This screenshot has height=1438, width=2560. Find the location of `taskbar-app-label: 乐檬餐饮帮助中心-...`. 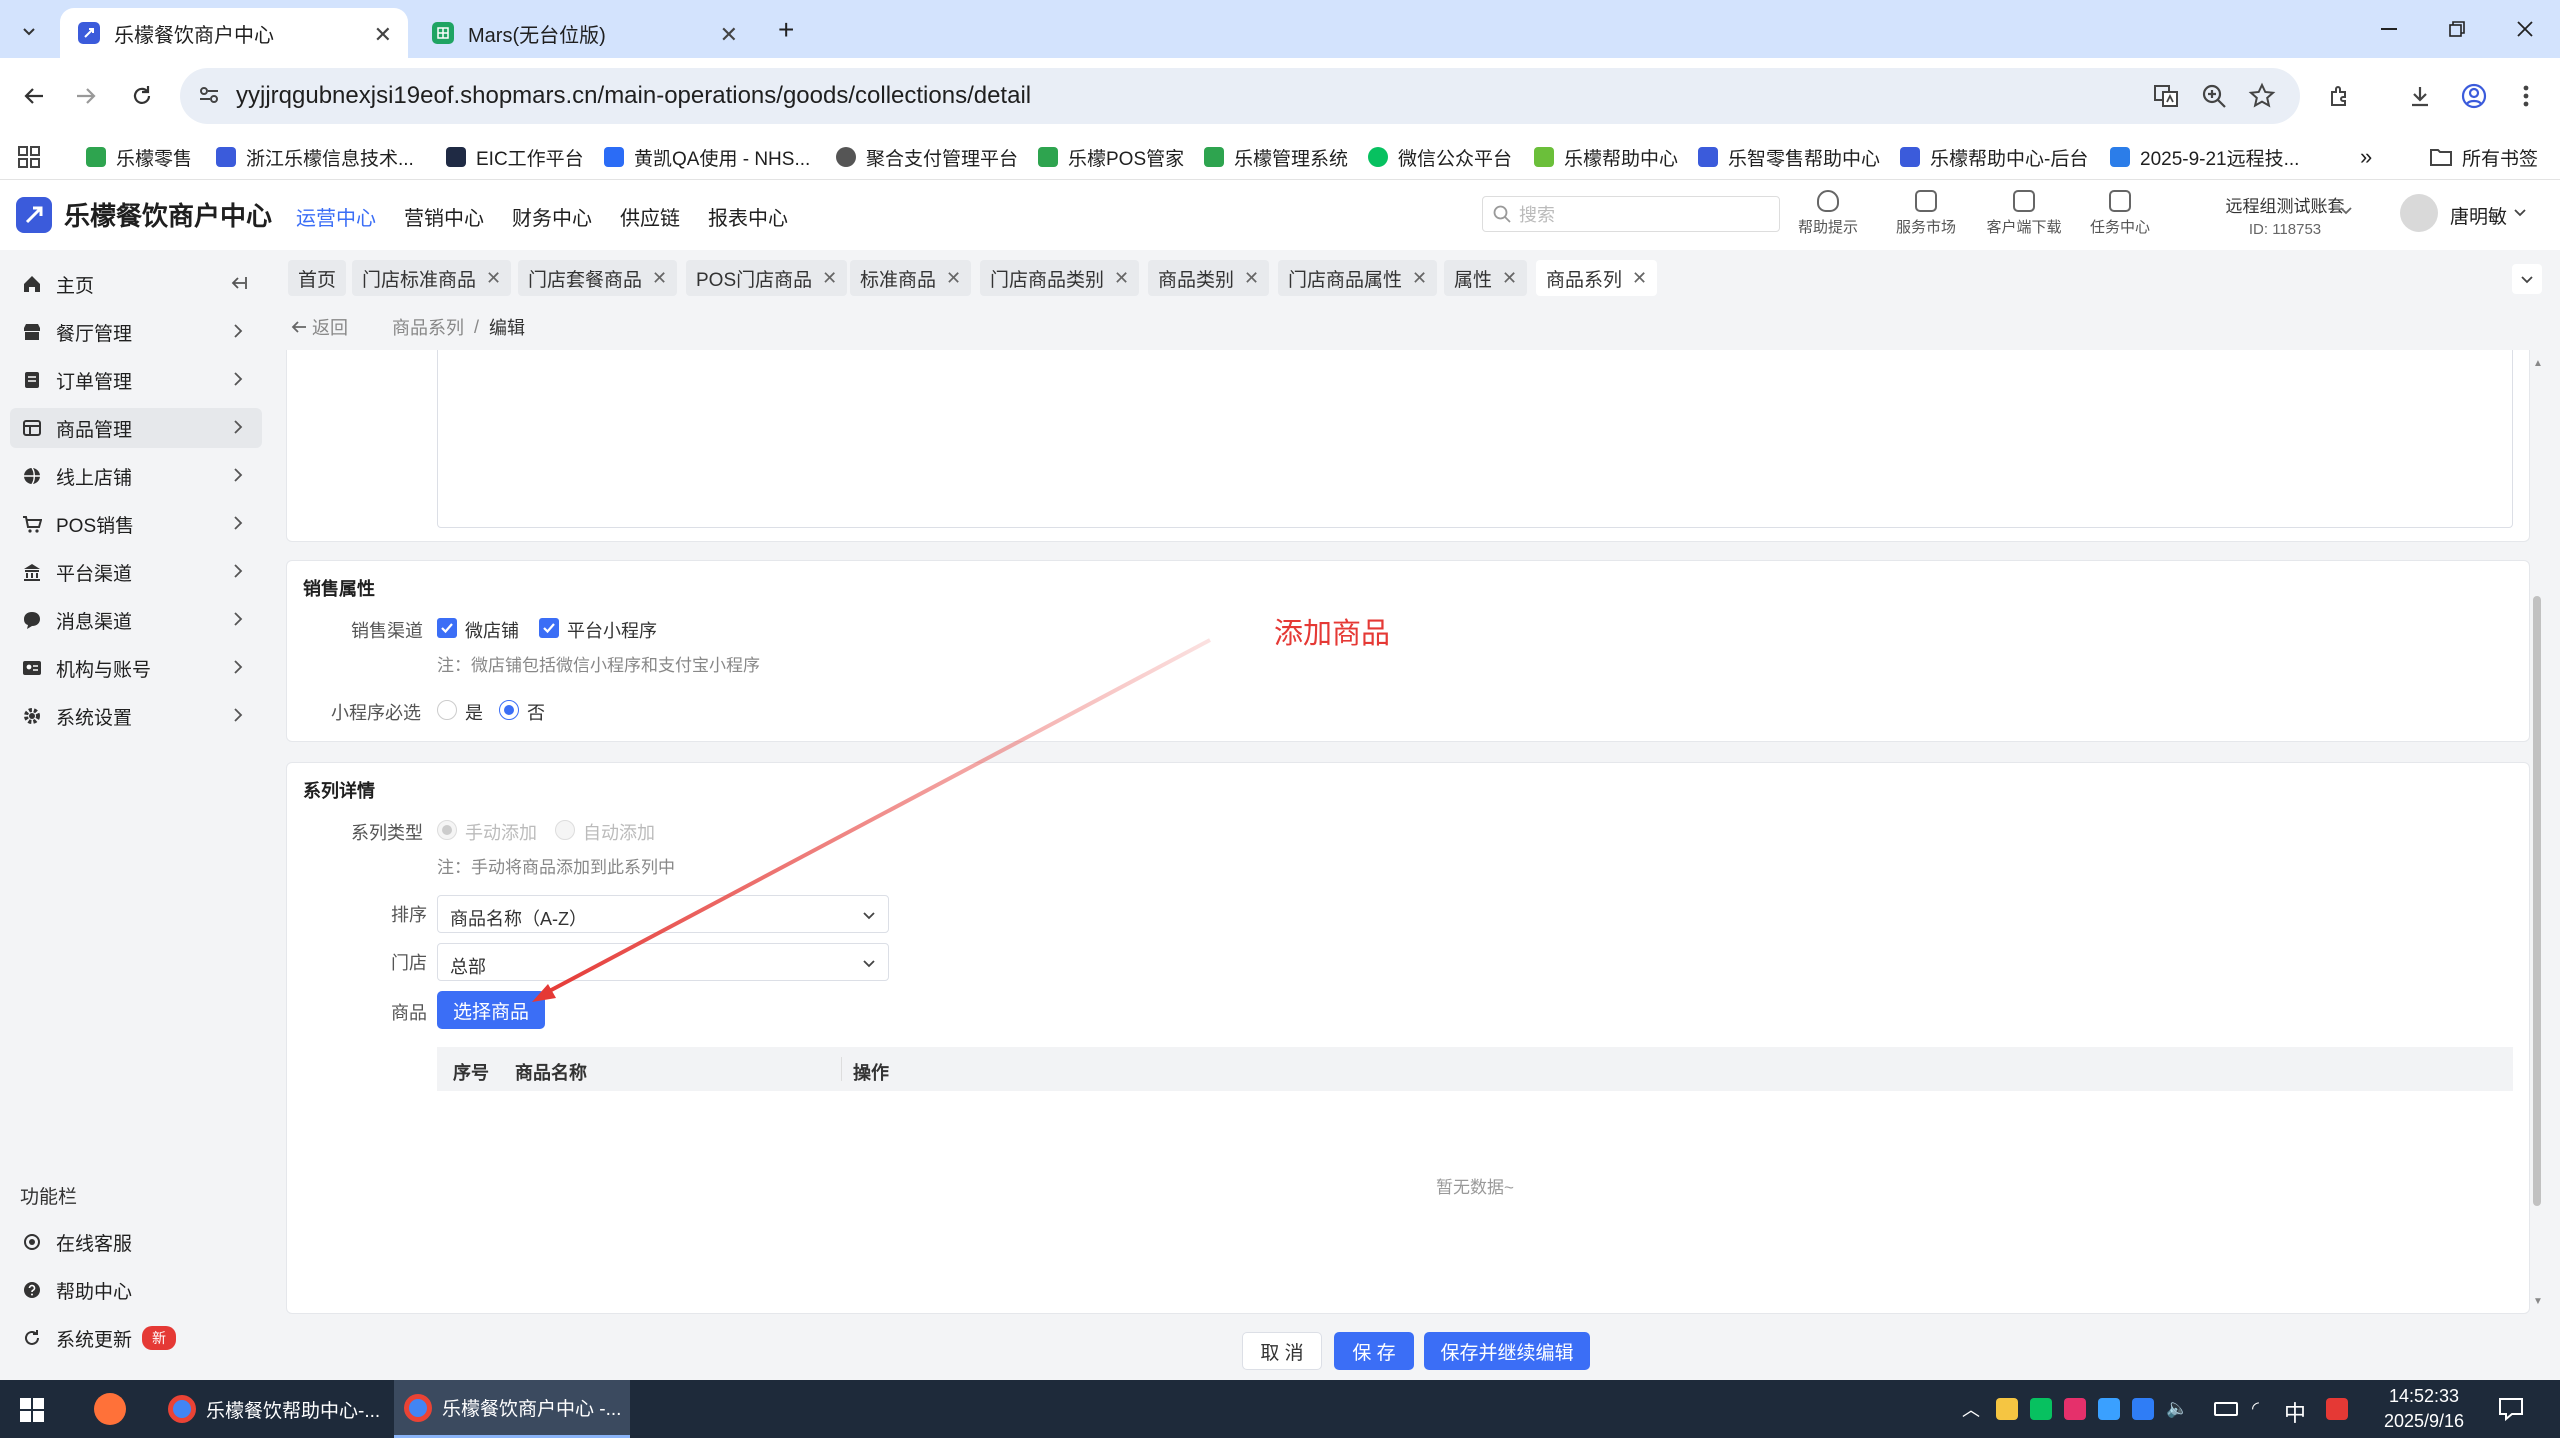

taskbar-app-label: 乐檬餐饮帮助中心-... is located at coordinates (293, 1411).